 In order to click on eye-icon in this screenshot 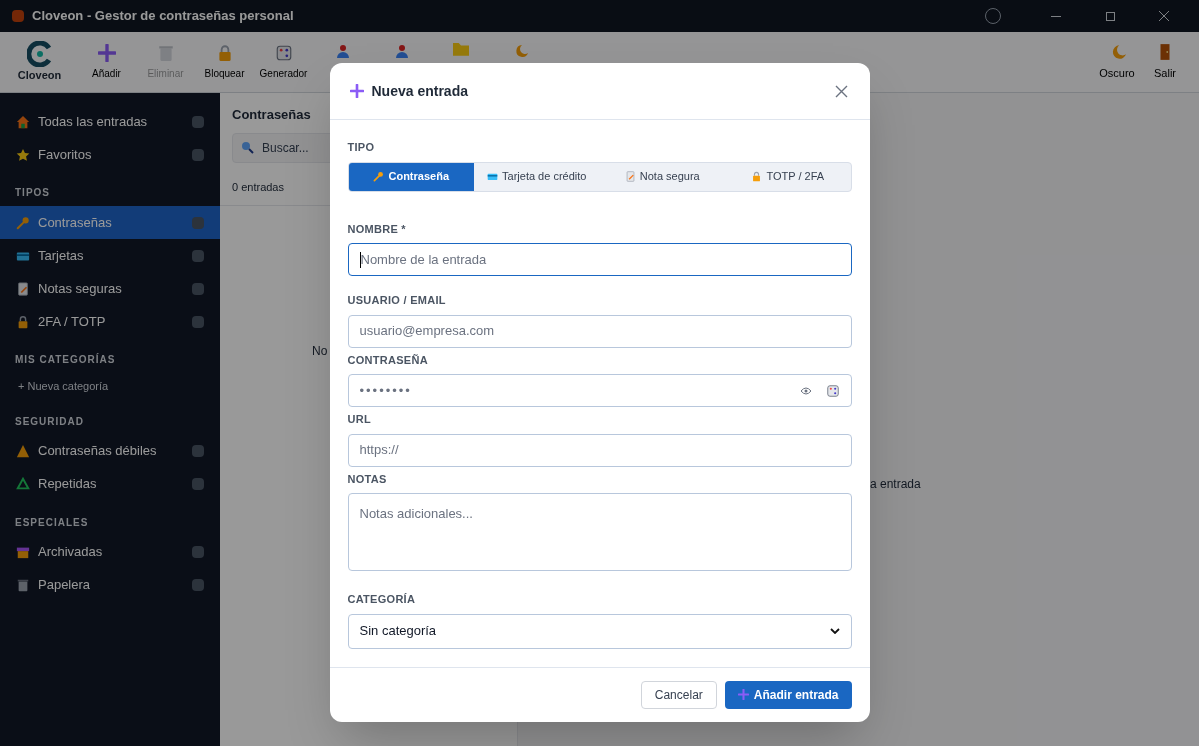, I will do `click(805, 390)`.